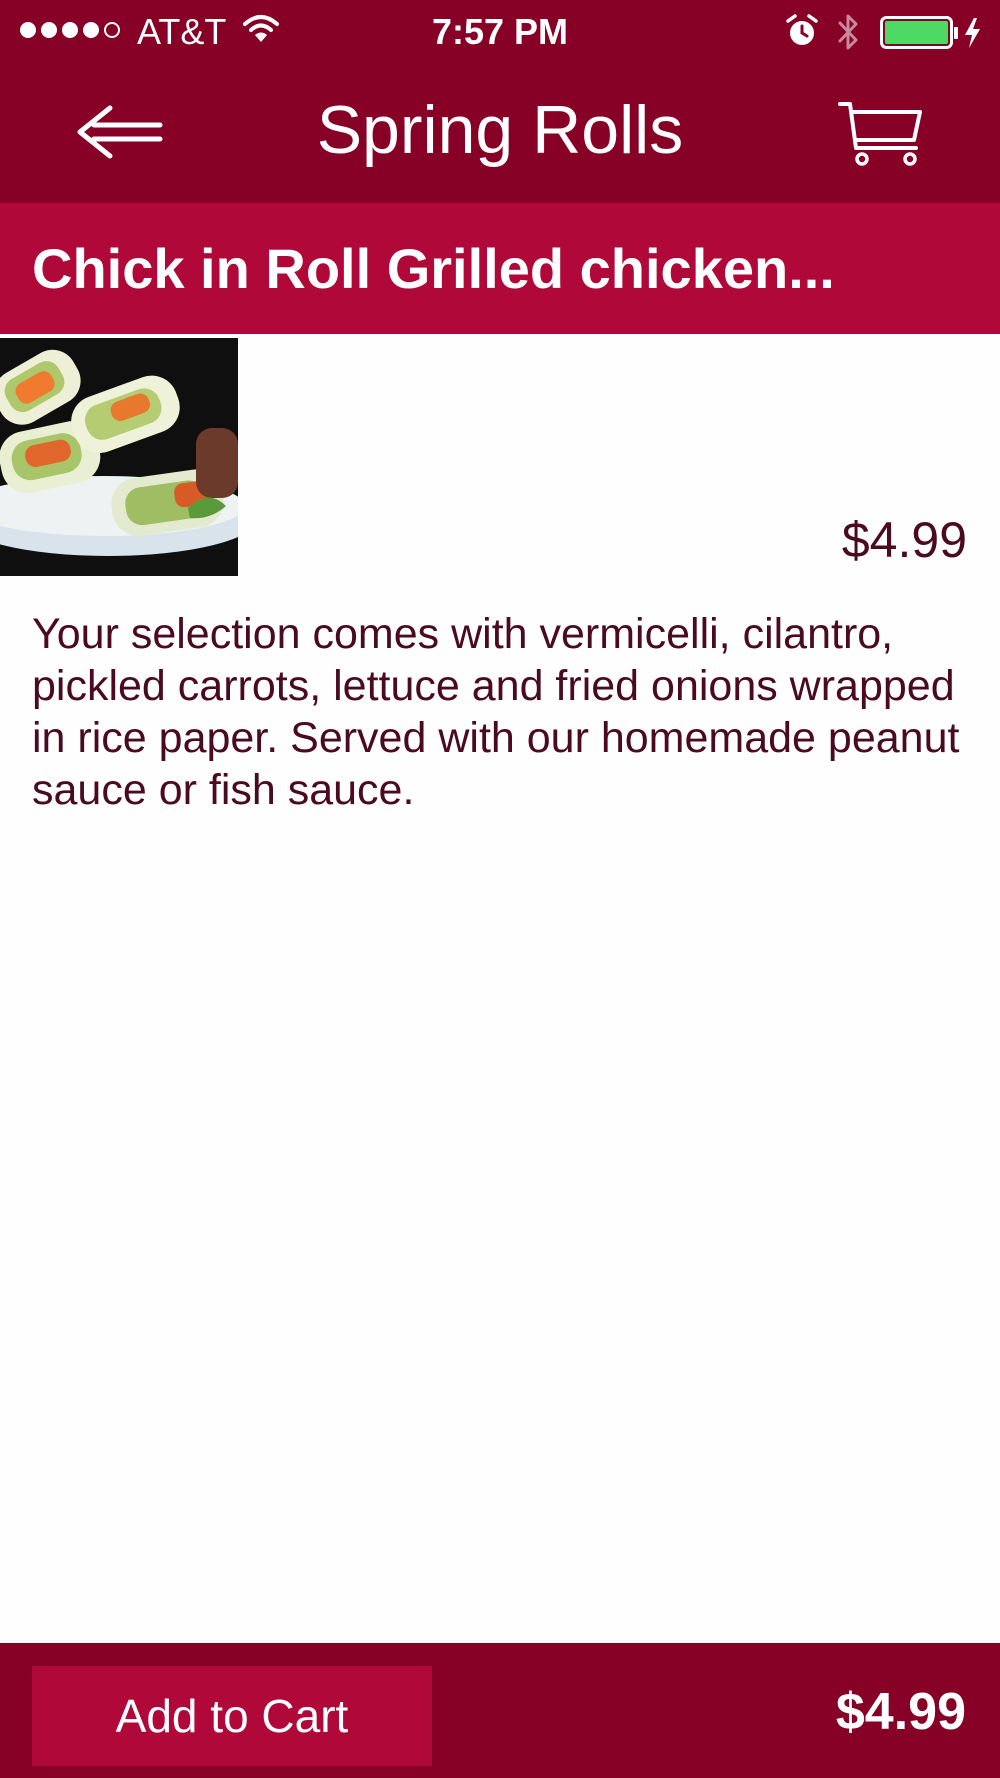  What do you see at coordinates (932, 35) in the screenshot?
I see `battery-icon` at bounding box center [932, 35].